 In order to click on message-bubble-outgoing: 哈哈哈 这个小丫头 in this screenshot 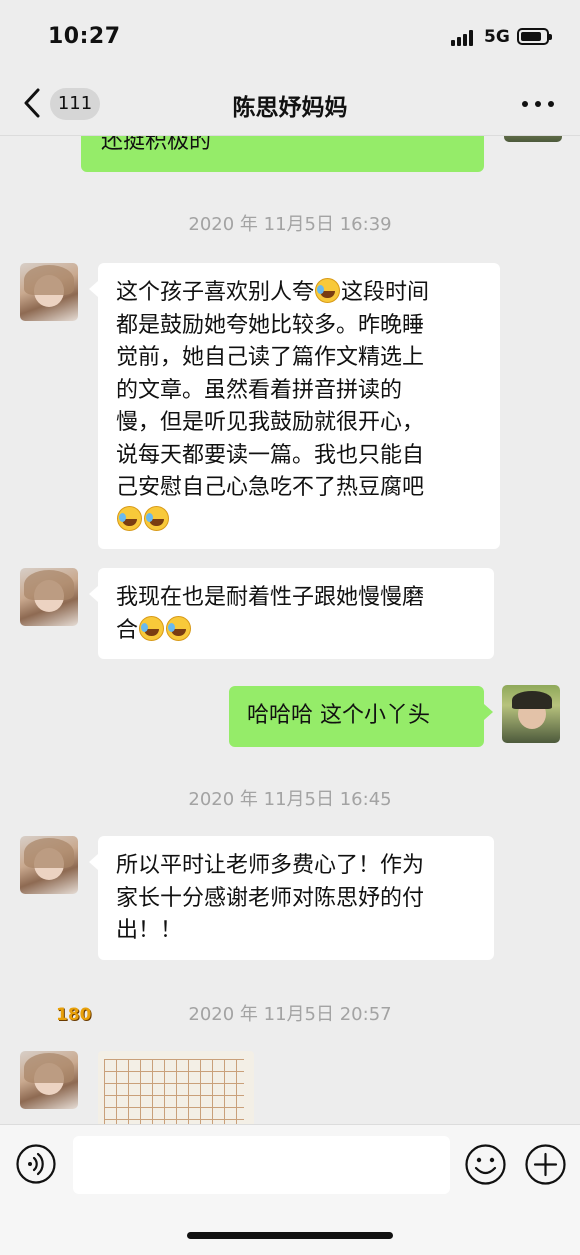, I will do `click(361, 716)`.